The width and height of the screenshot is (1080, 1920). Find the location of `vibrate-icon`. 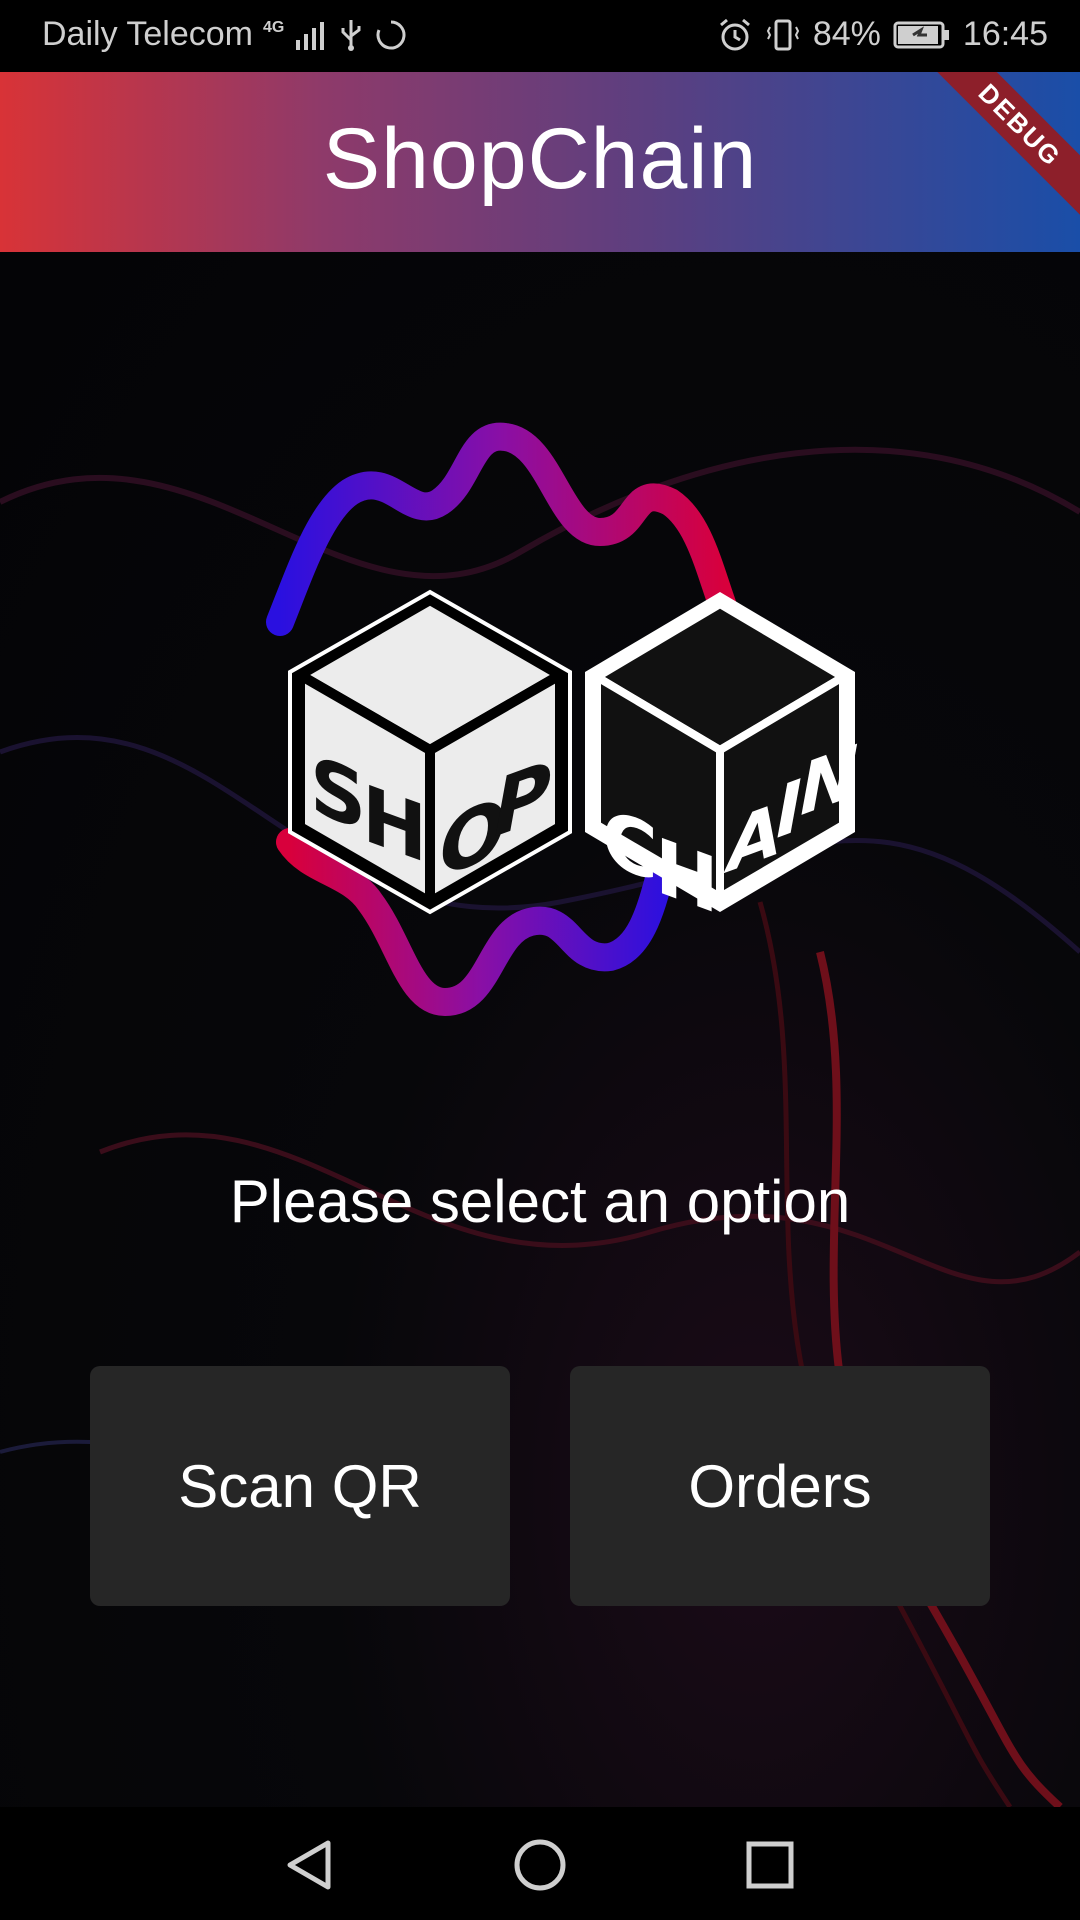

vibrate-icon is located at coordinates (782, 34).